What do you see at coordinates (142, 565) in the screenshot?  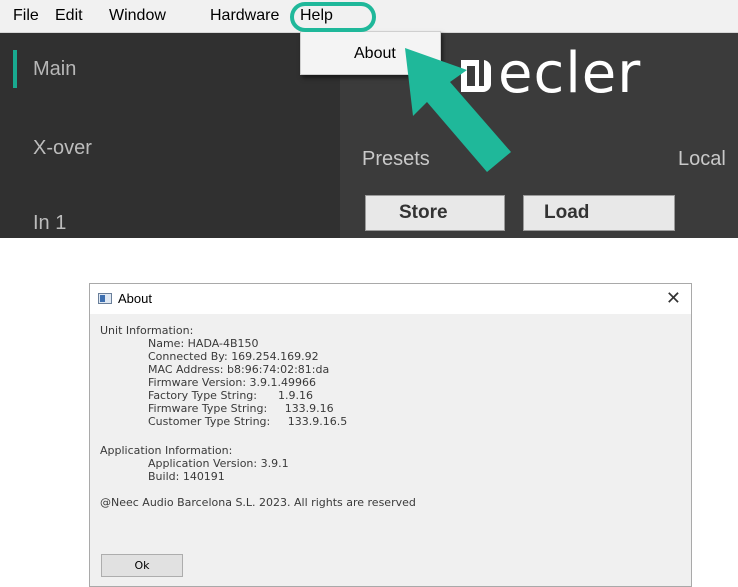 I see `ok-button: Ok` at bounding box center [142, 565].